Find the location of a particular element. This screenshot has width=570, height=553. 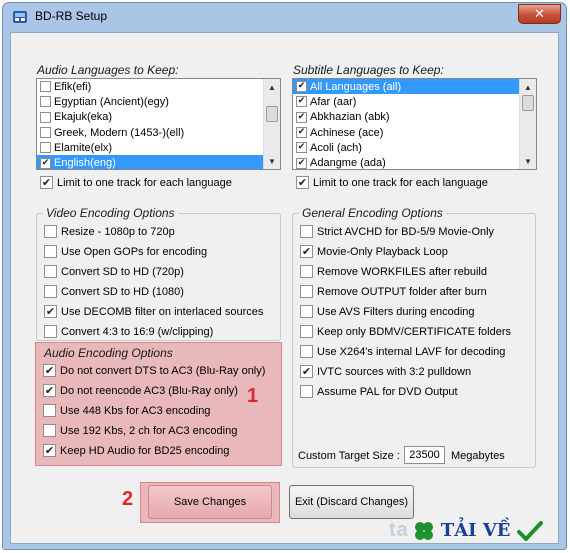

option-row: Assume PAL for DVD Output is located at coordinates (379, 391).